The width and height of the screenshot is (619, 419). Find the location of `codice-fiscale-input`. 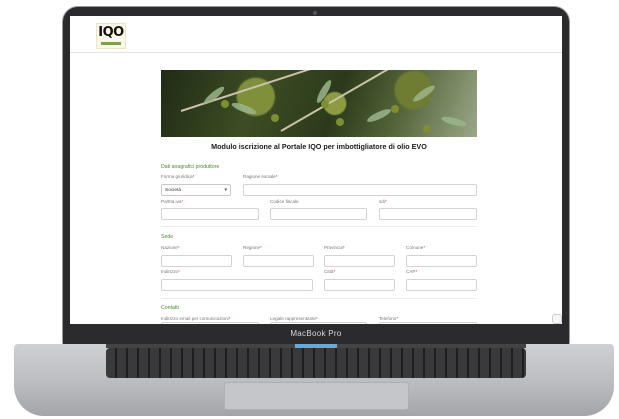

codice-fiscale-input is located at coordinates (318, 214).